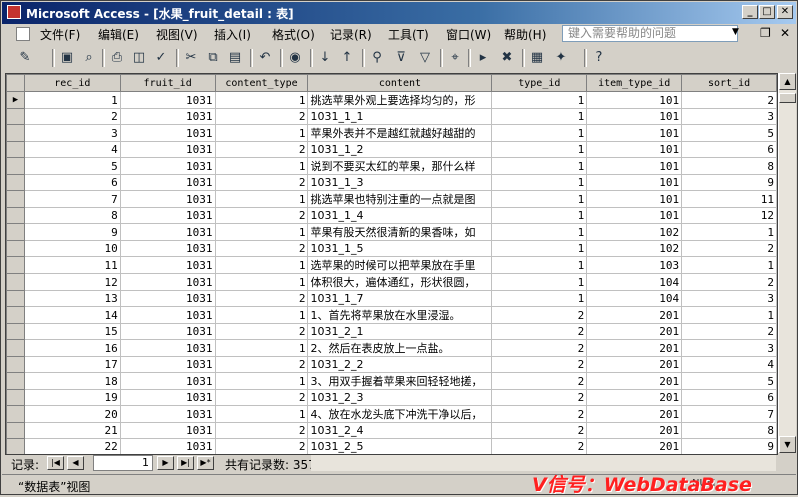 This screenshot has width=798, height=497. Describe the element at coordinates (72, 100) in the screenshot. I see `cell-rec-id: 1` at that location.